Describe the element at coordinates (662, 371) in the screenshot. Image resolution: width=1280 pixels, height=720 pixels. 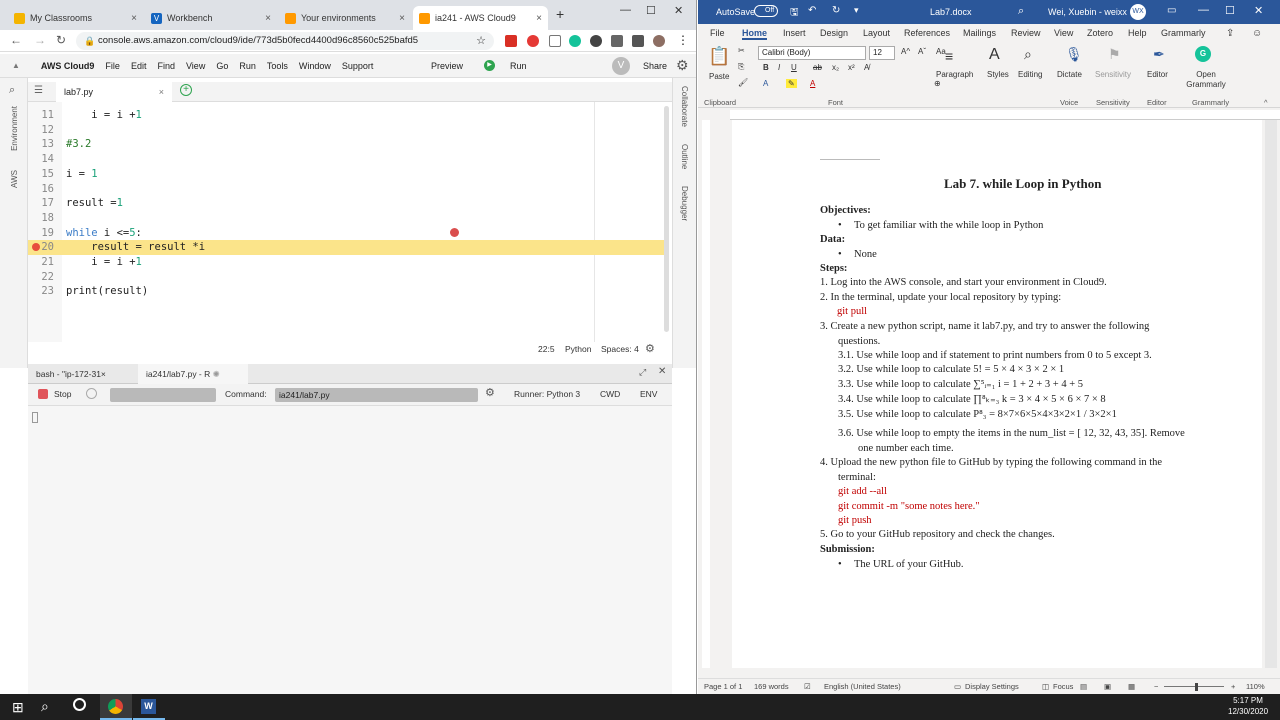
I see `close-panel-icon: ✕` at that location.